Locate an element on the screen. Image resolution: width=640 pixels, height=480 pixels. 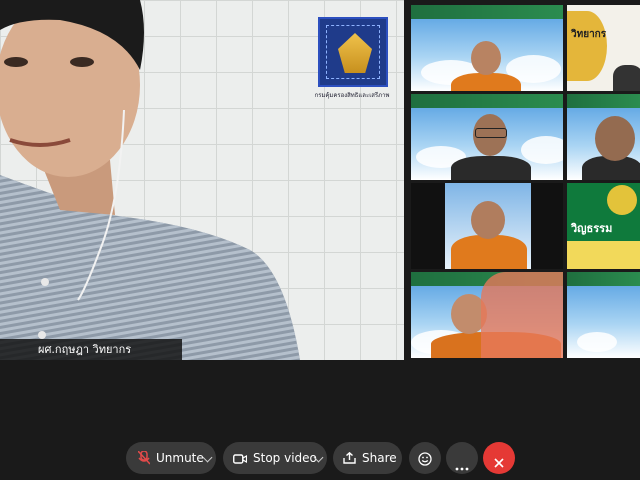
share-button: Share is located at coordinates (367, 458).